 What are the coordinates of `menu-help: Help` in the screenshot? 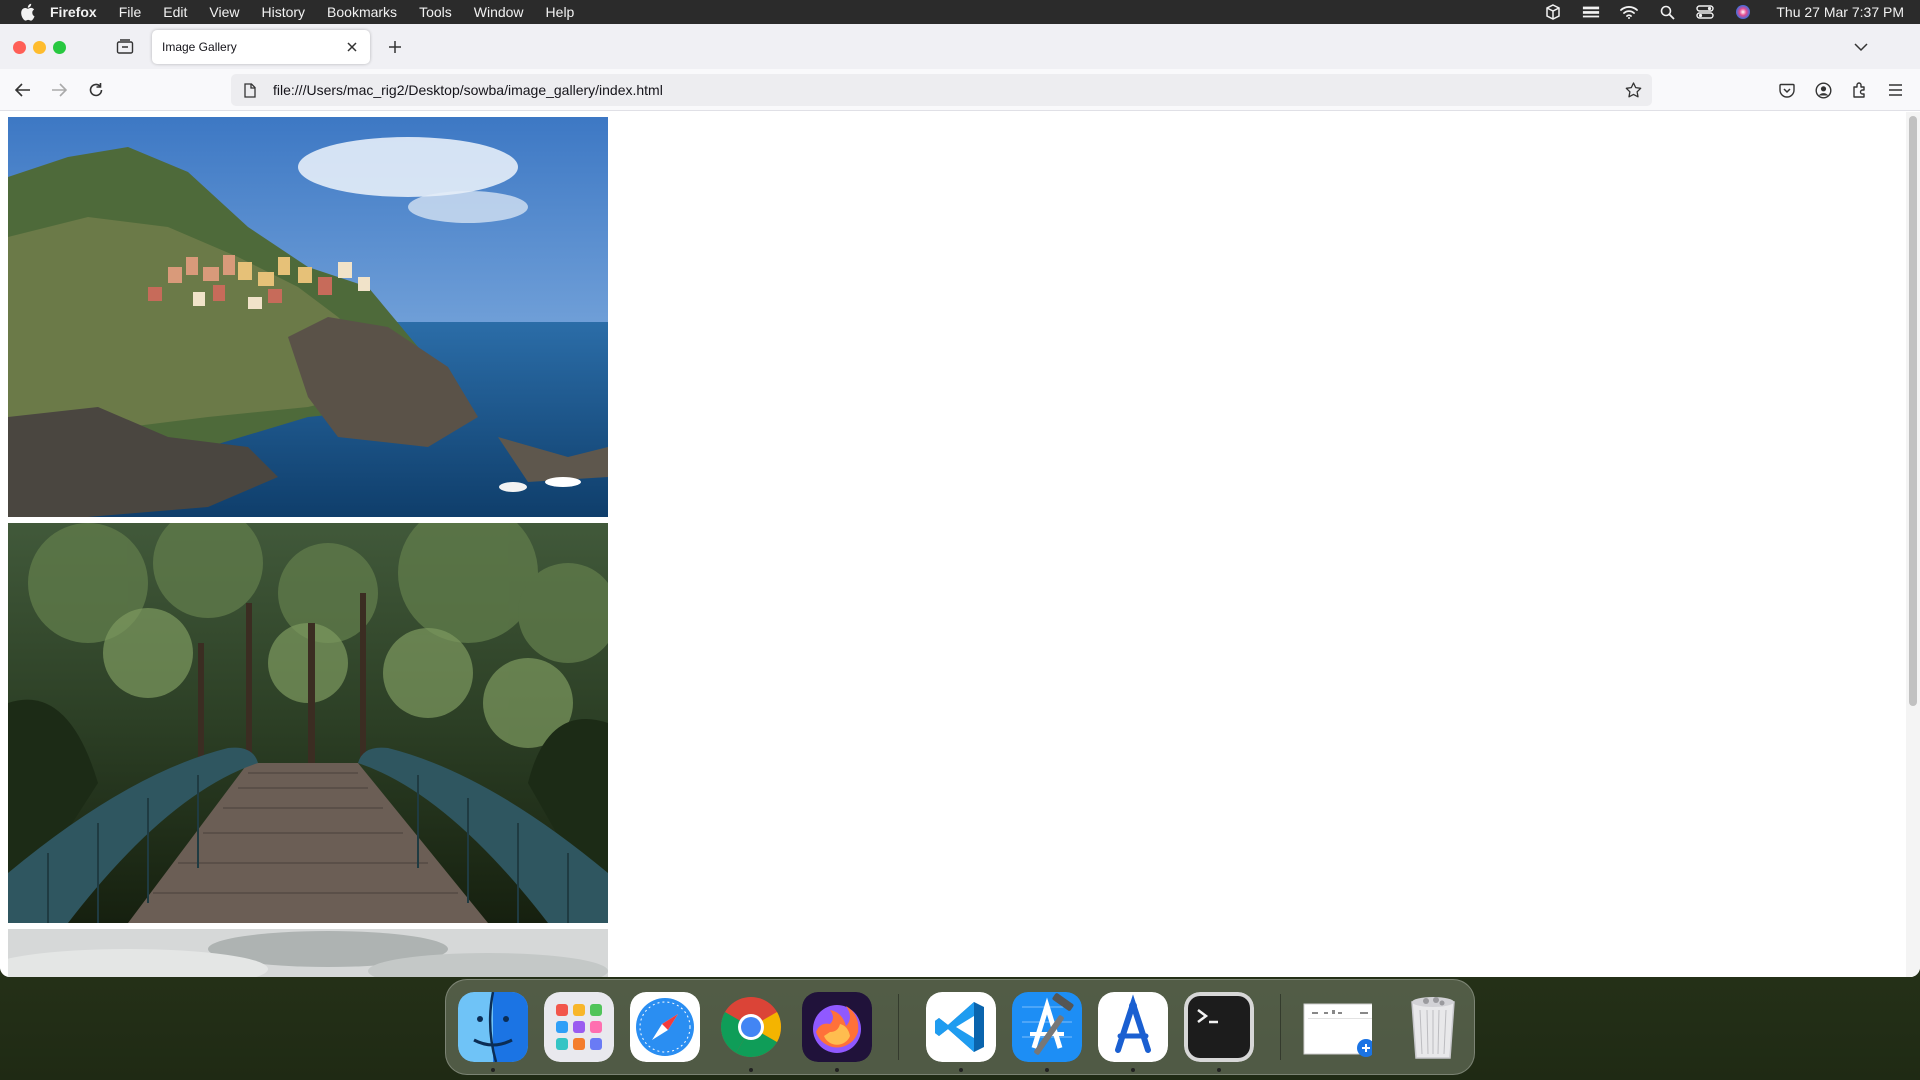 It's located at (560, 12).